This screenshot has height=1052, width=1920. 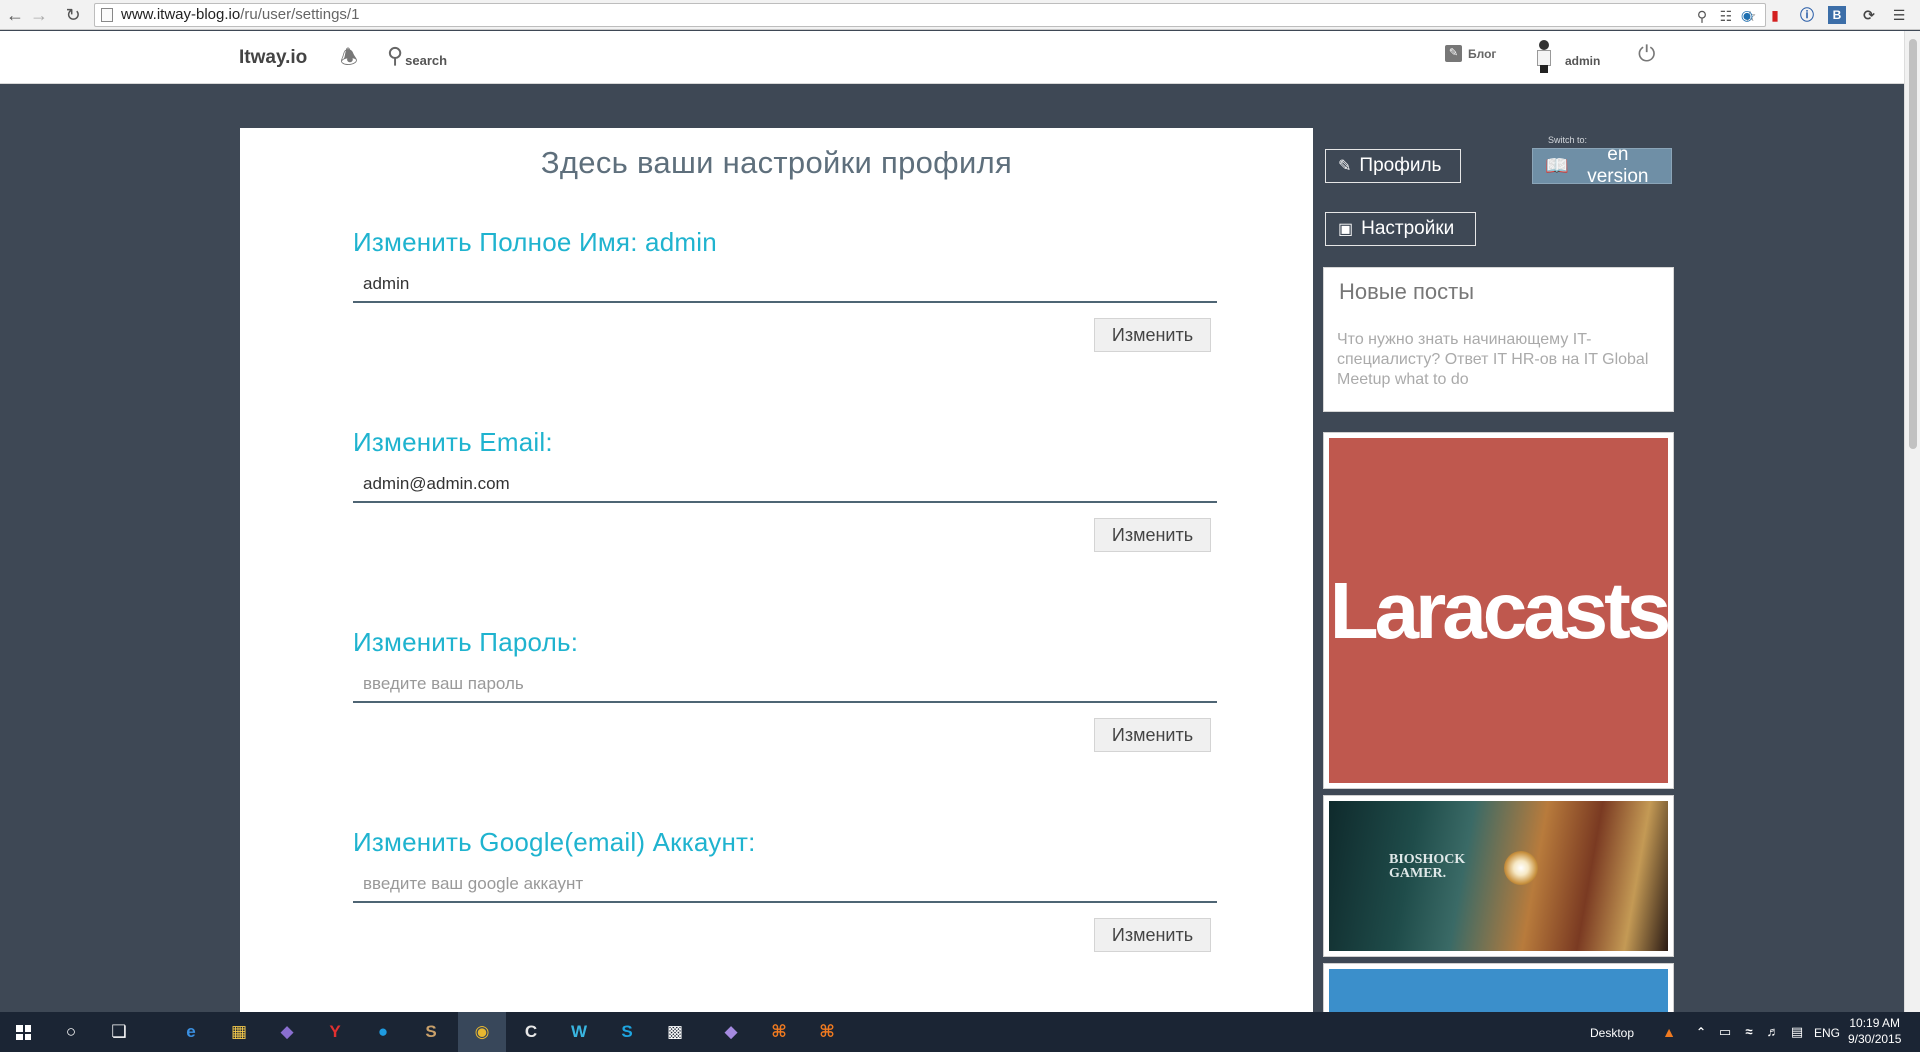 I want to click on video-editor-icon: ▩, so click(x=675, y=1032).